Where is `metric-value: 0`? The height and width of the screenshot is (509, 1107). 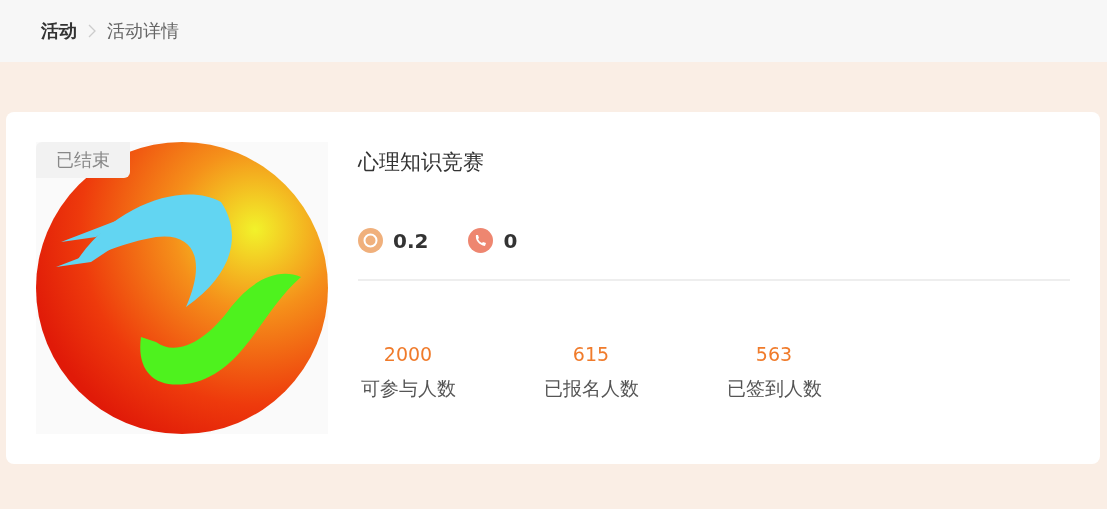 metric-value: 0 is located at coordinates (510, 240).